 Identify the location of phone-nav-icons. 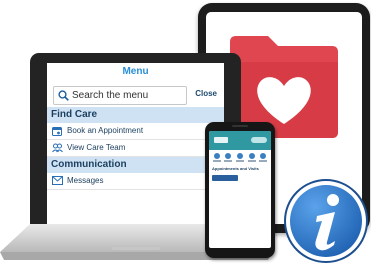
(240, 154).